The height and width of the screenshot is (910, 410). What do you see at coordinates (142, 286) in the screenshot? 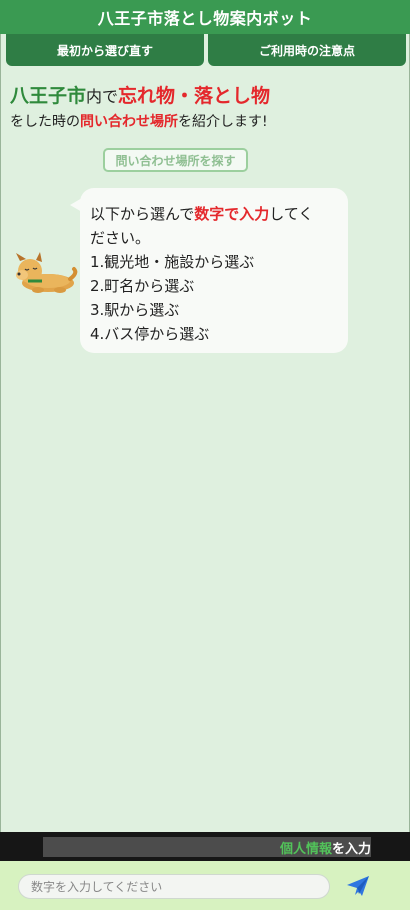
I see `option-town-names: 2.町名から選ぶ` at bounding box center [142, 286].